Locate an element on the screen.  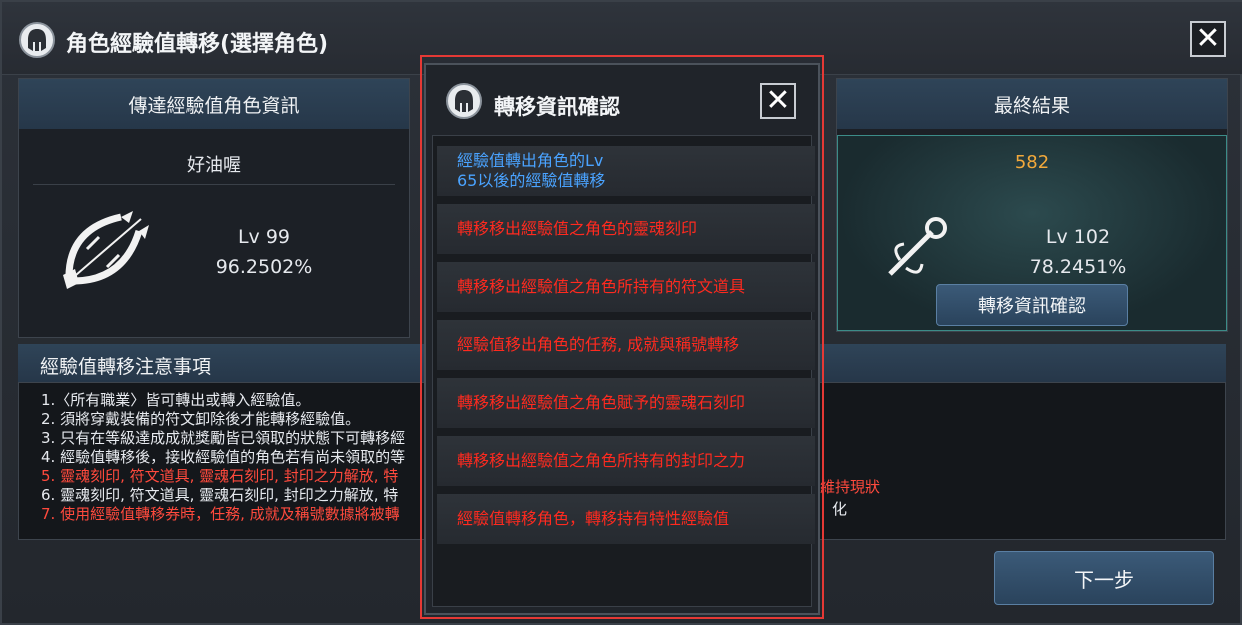
info-row-4: 經驗值移出角色的任務, 成就與稱號轉移 is located at coordinates (626, 345).